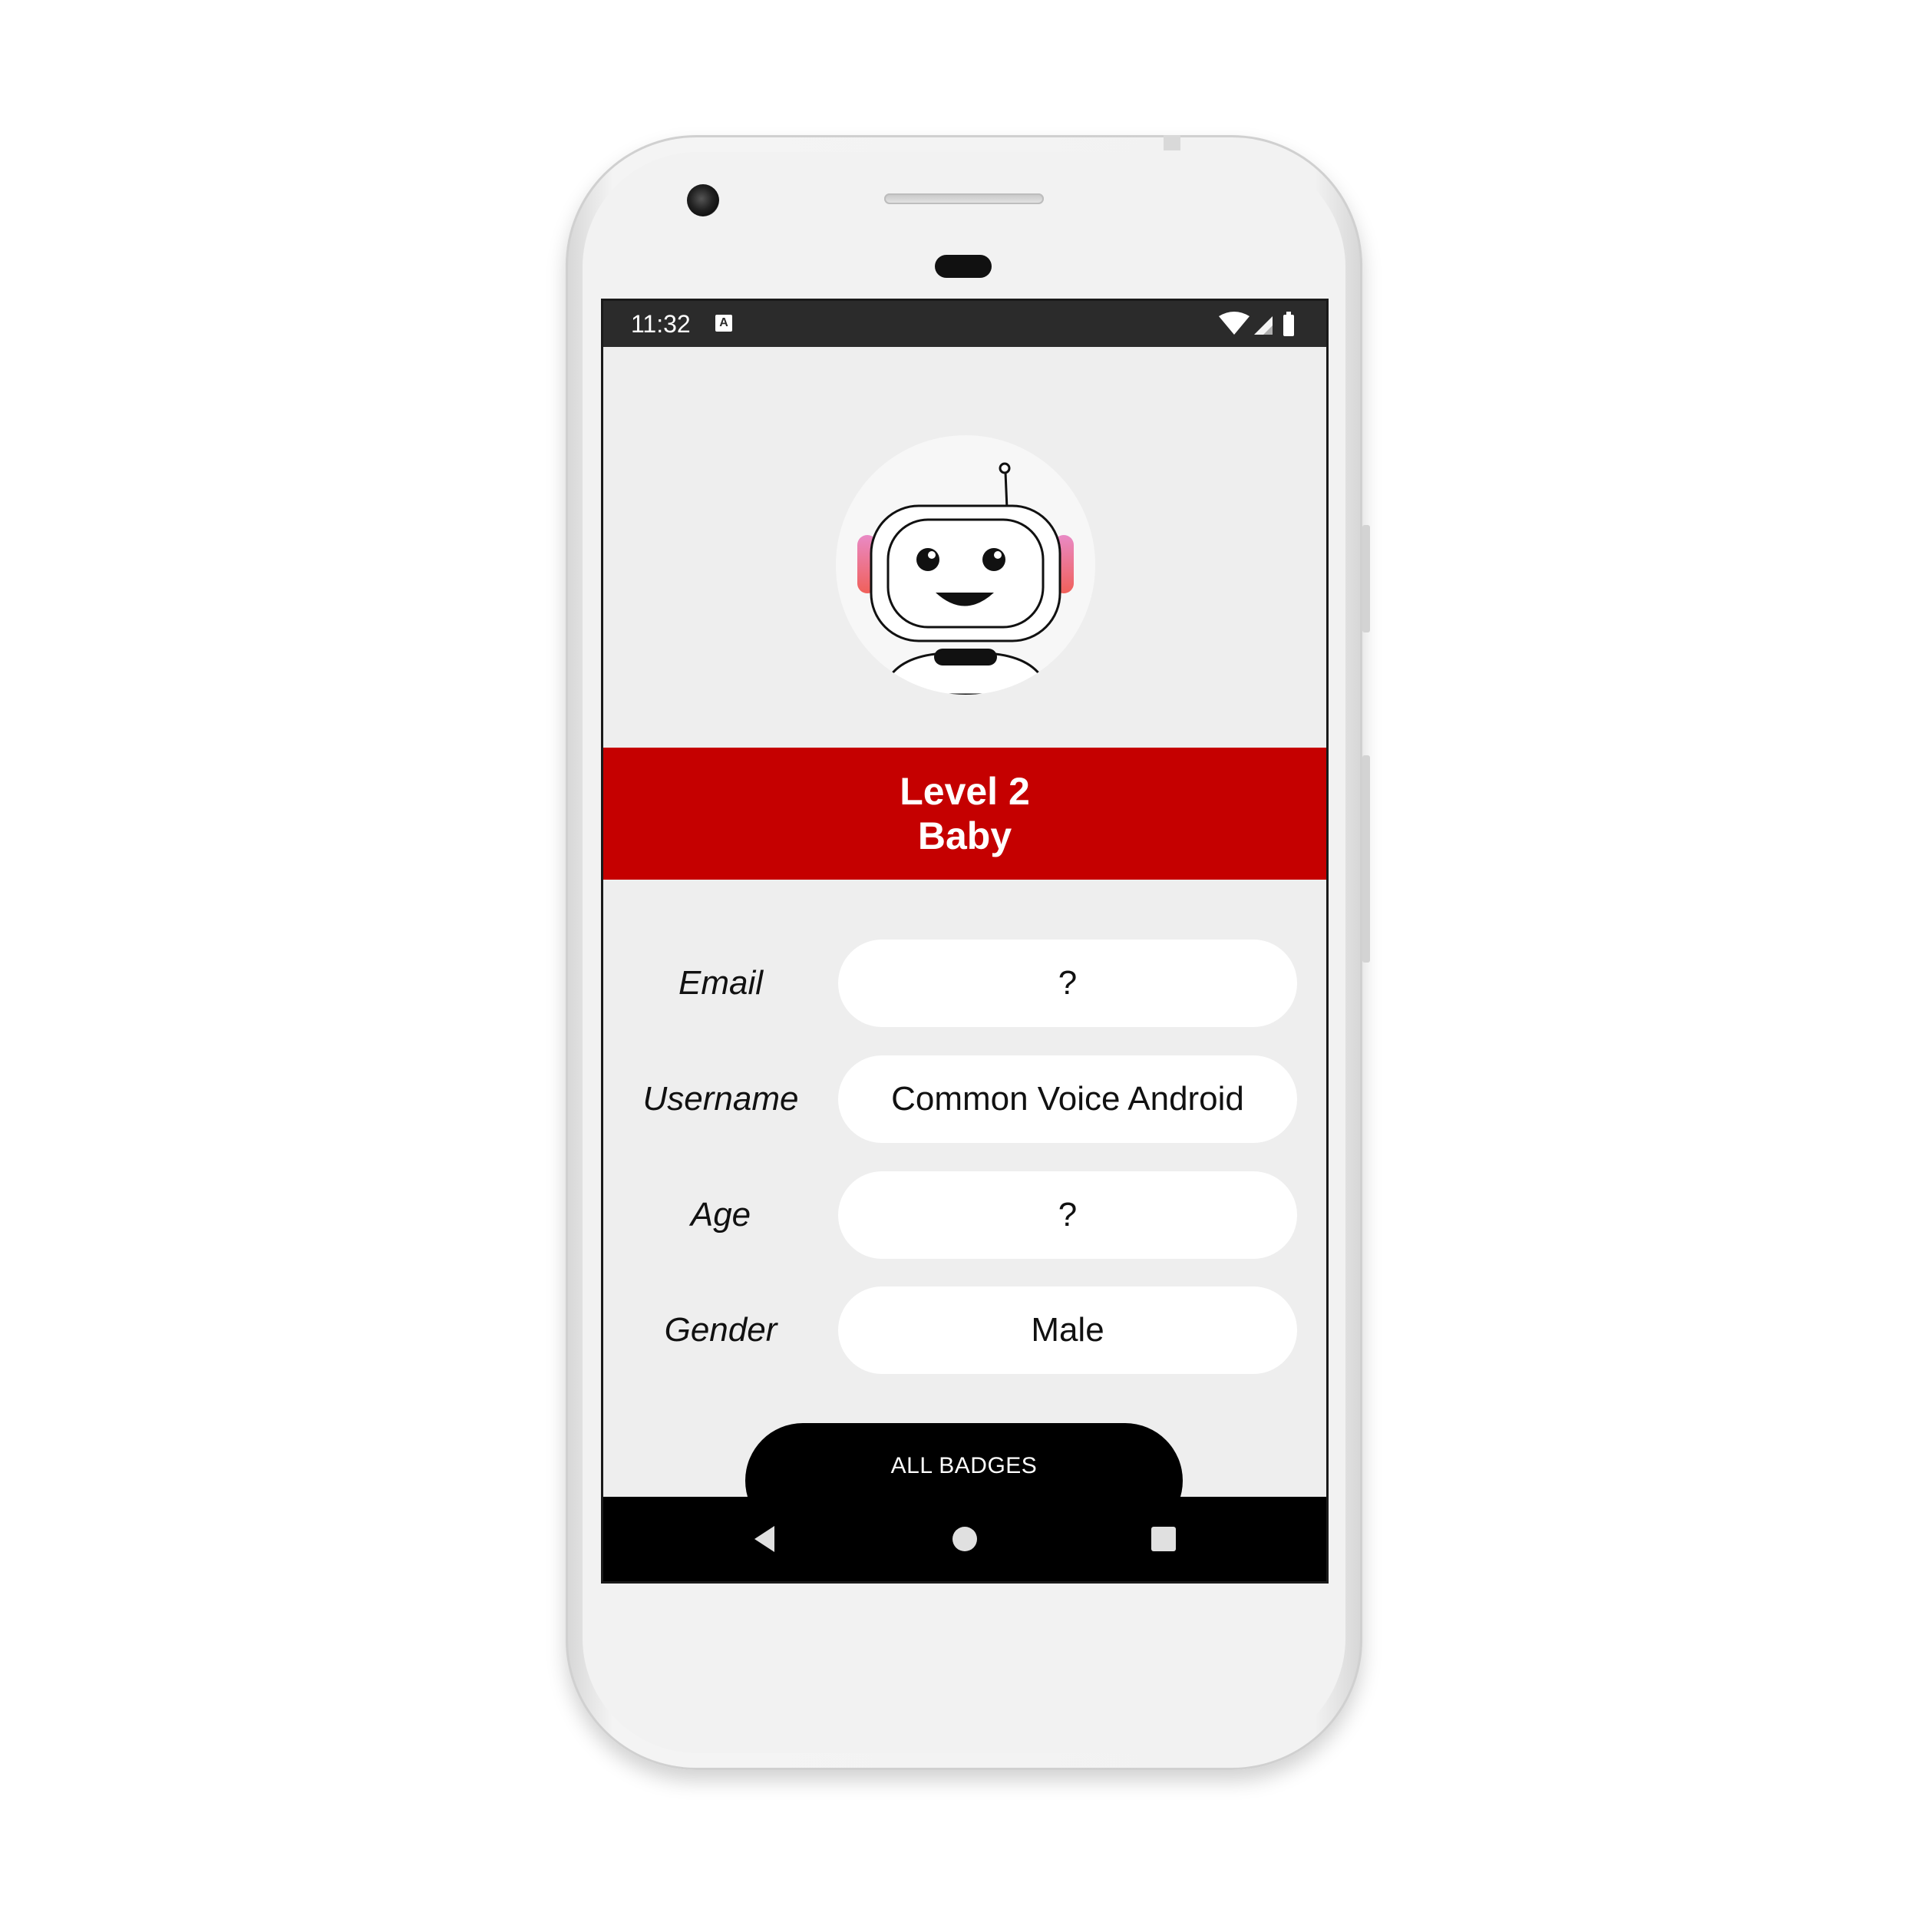  Describe the element at coordinates (720, 1099) in the screenshot. I see `username-label: Username` at that location.